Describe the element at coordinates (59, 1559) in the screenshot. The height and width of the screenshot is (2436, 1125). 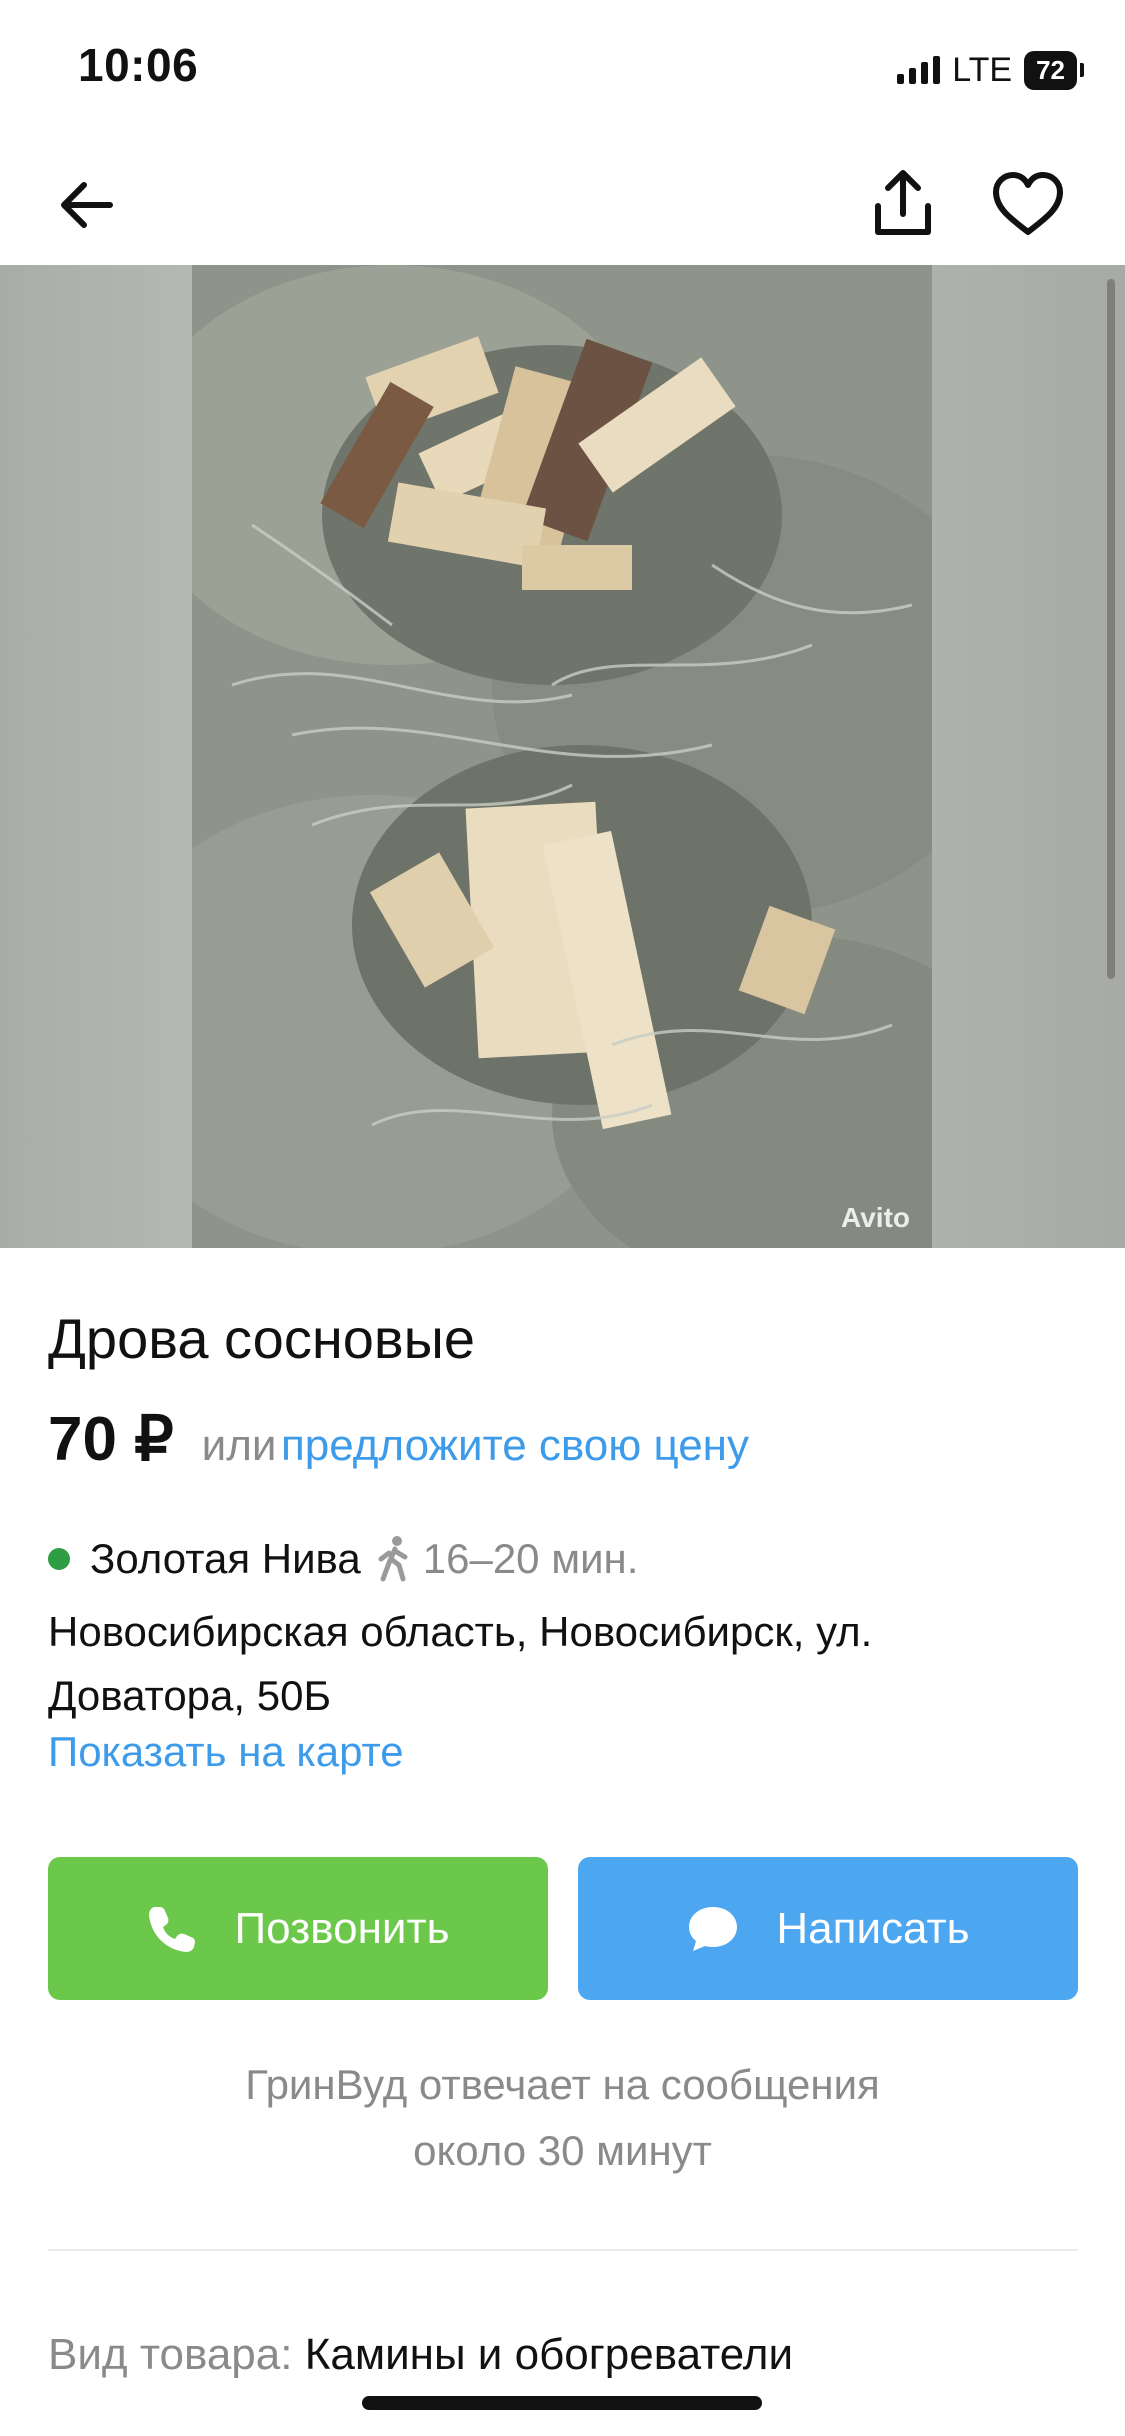
I see `metro-line-dot` at that location.